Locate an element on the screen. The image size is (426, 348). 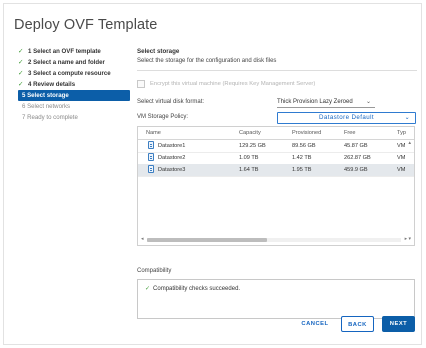
column-header-capacity: Capacity is located at coordinates (250, 133).